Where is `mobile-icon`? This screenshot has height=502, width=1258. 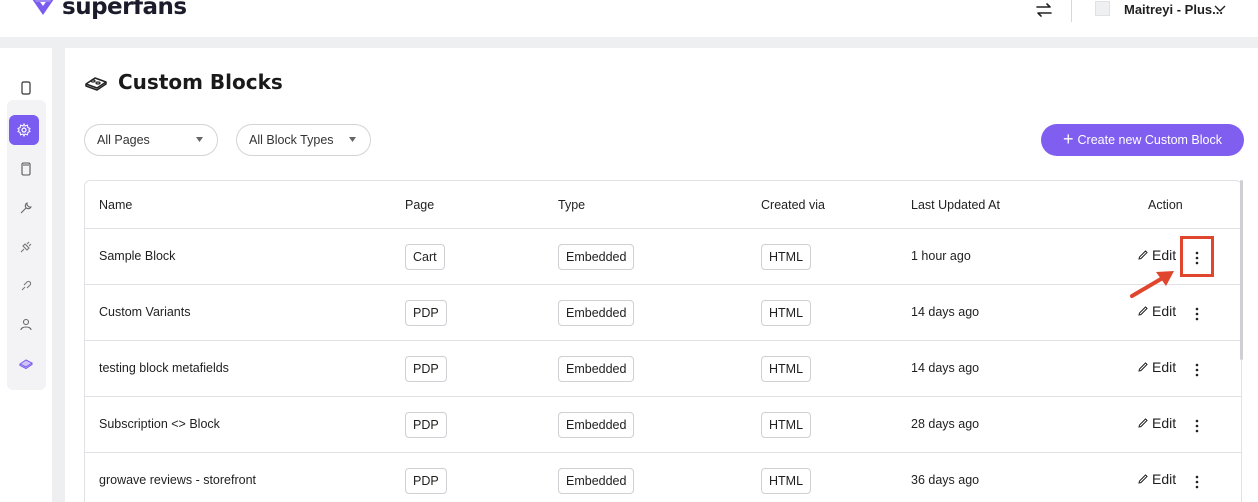
mobile-icon is located at coordinates (26, 88).